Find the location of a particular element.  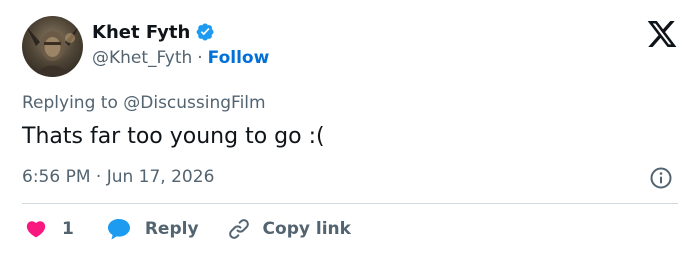

like-button: 1 is located at coordinates (49, 229).